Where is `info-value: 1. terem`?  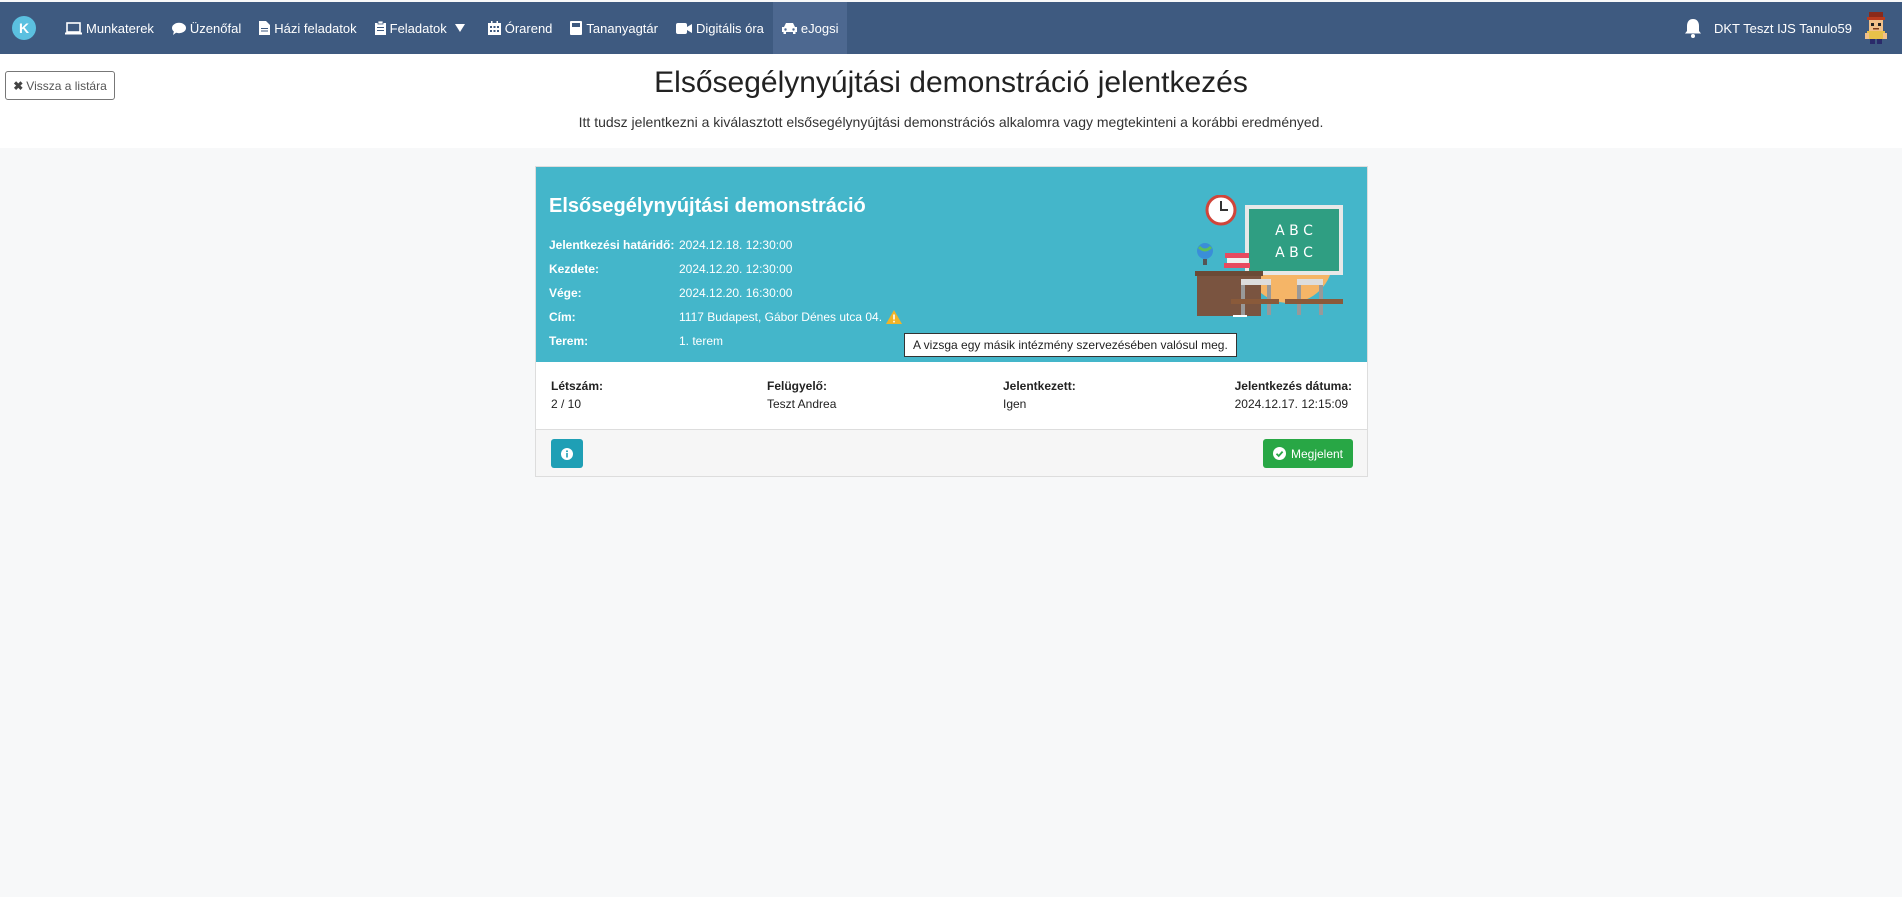 info-value: 1. terem is located at coordinates (701, 341).